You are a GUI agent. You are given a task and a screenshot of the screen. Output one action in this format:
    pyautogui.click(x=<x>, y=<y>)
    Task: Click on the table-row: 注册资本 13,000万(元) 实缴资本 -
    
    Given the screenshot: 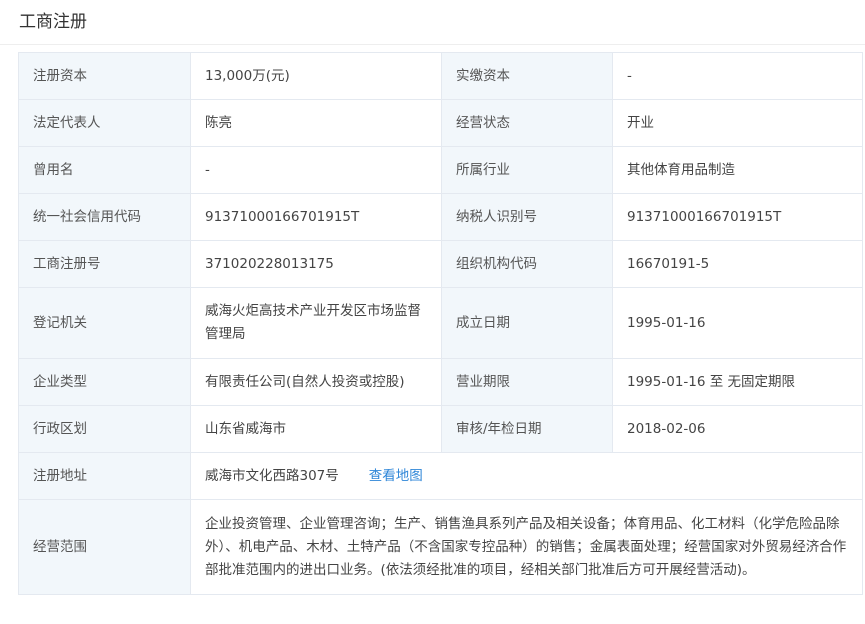 What is the action you would take?
    pyautogui.click(x=440, y=76)
    